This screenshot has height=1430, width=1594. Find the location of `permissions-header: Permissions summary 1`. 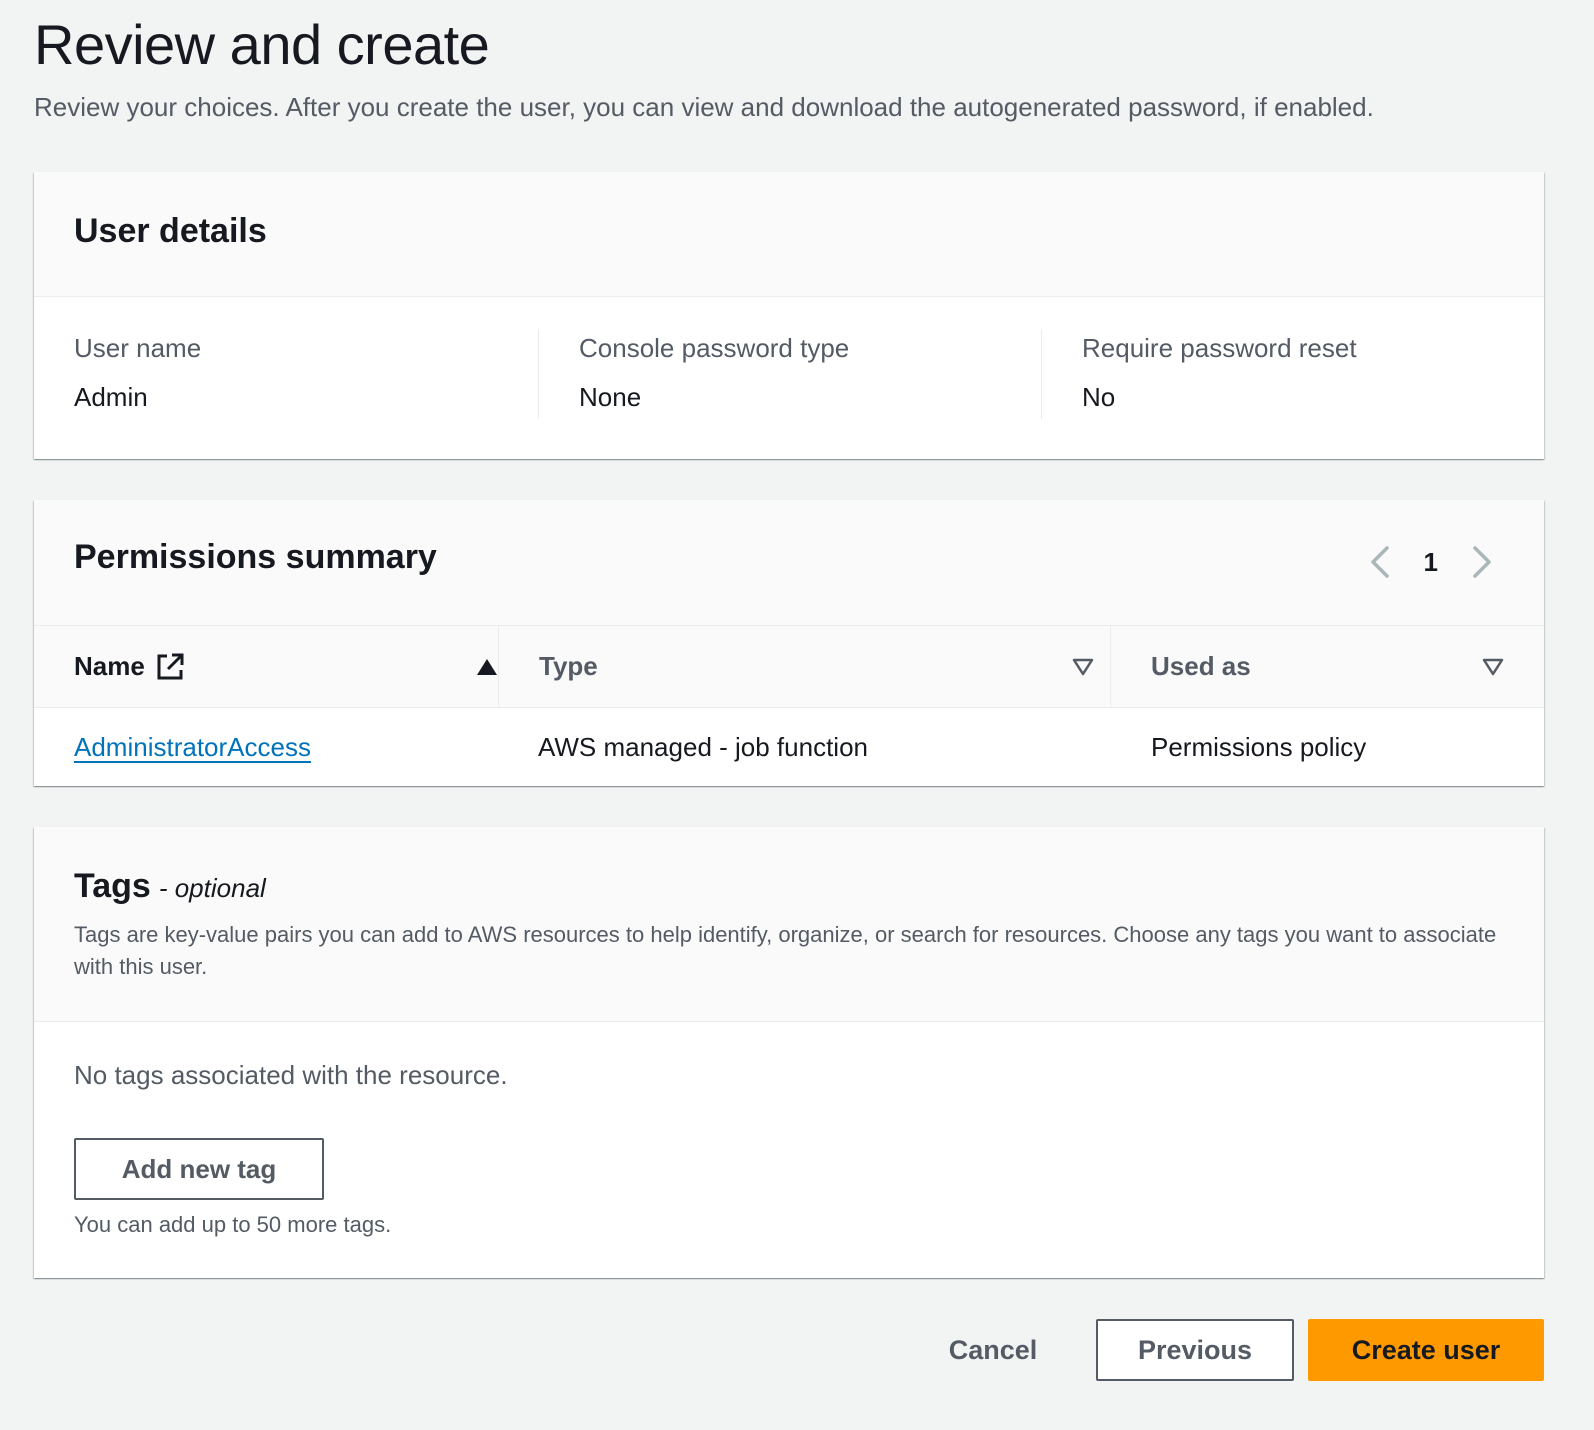

permissions-header: Permissions summary 1 is located at coordinates (789, 563).